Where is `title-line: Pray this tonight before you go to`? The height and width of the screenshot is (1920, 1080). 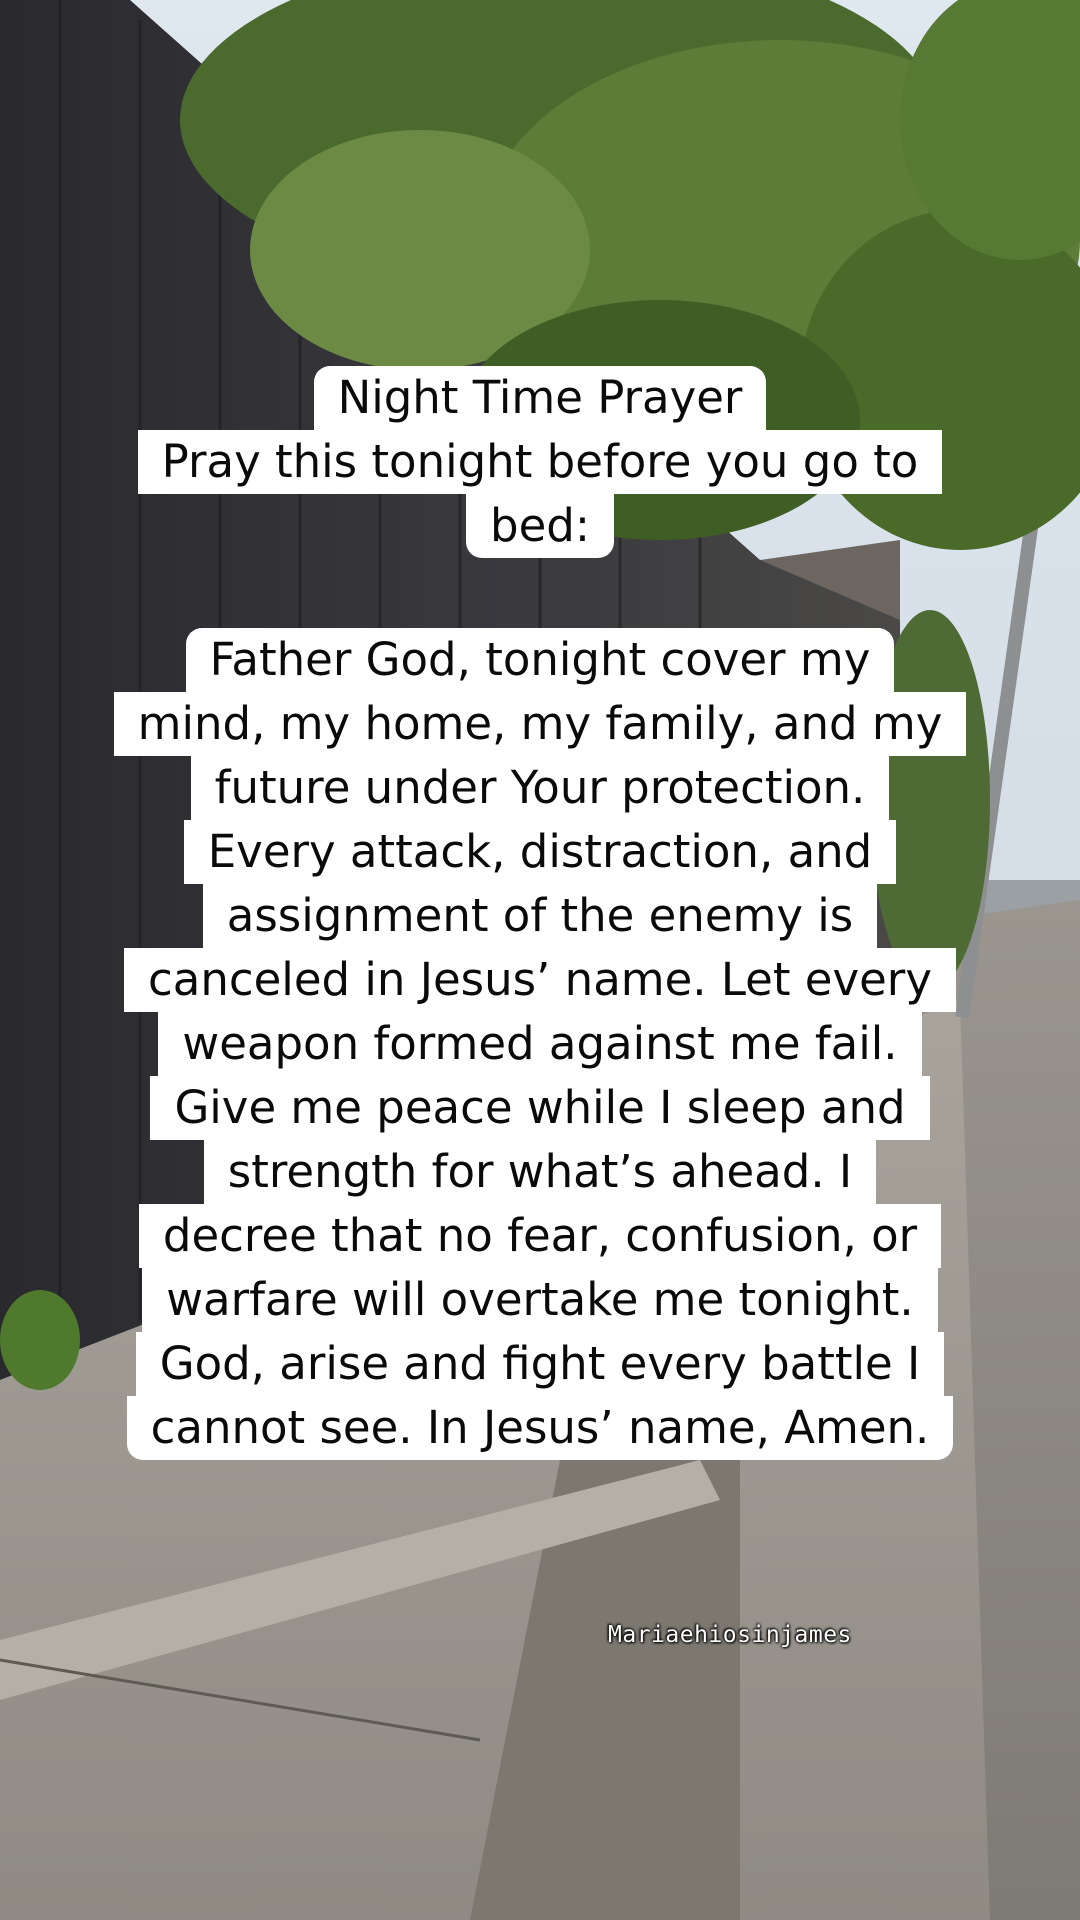 title-line: Pray this tonight before you go to is located at coordinates (540, 462).